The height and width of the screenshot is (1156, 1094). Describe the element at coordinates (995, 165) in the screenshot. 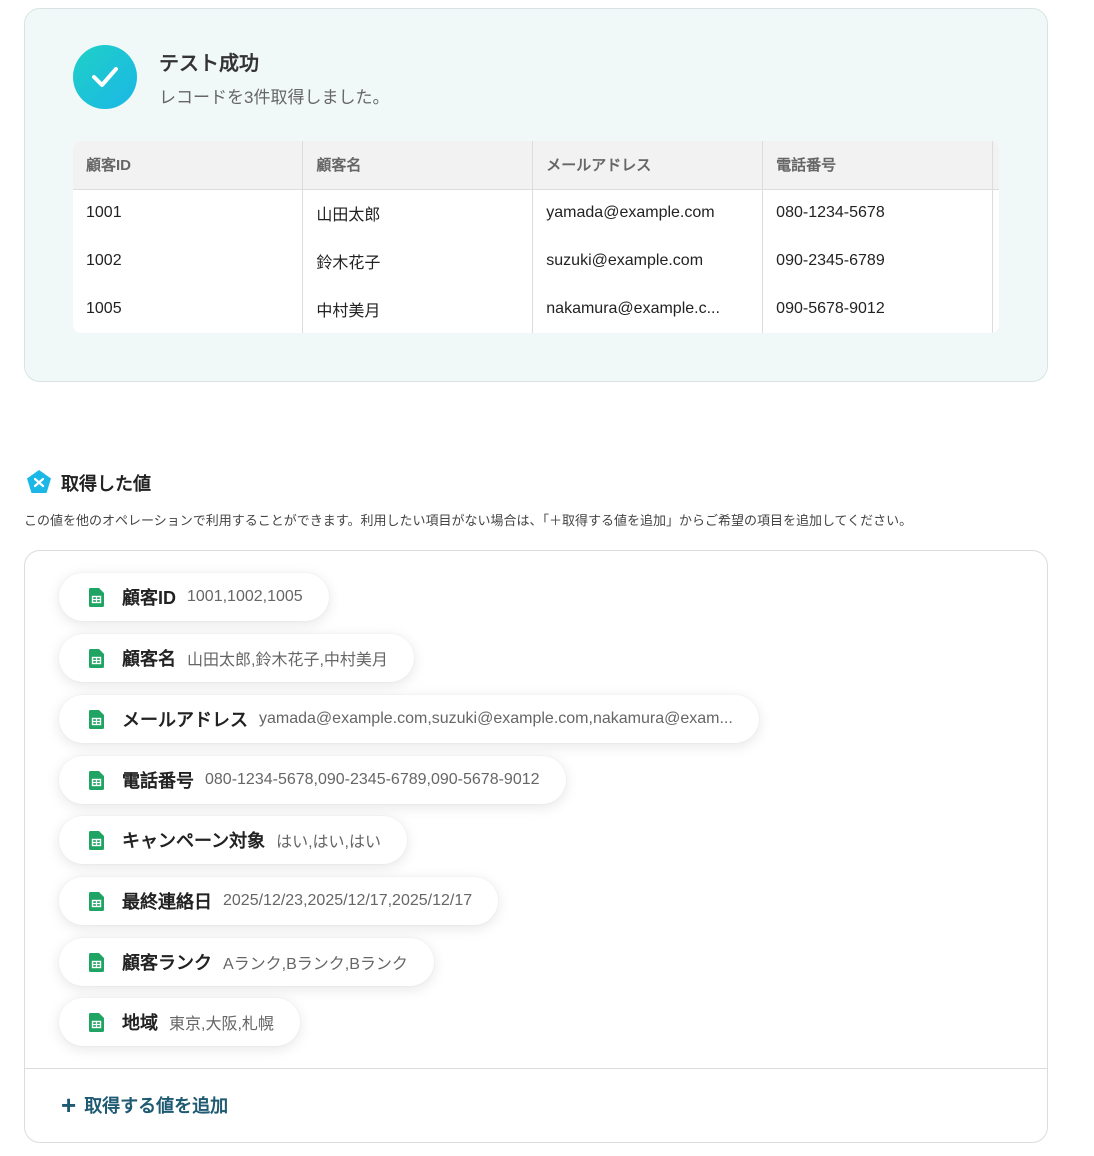

I see `column-header: キ` at that location.